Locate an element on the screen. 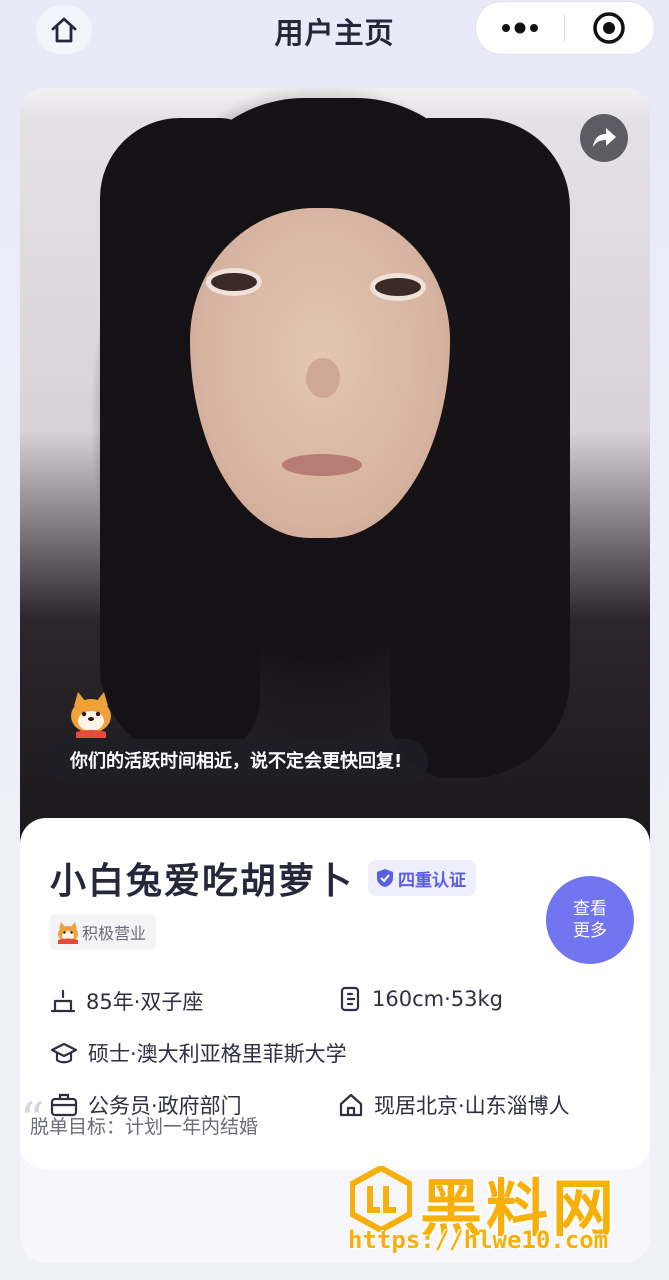 The image size is (669, 1280). view-more-line2: 更多 is located at coordinates (590, 931).